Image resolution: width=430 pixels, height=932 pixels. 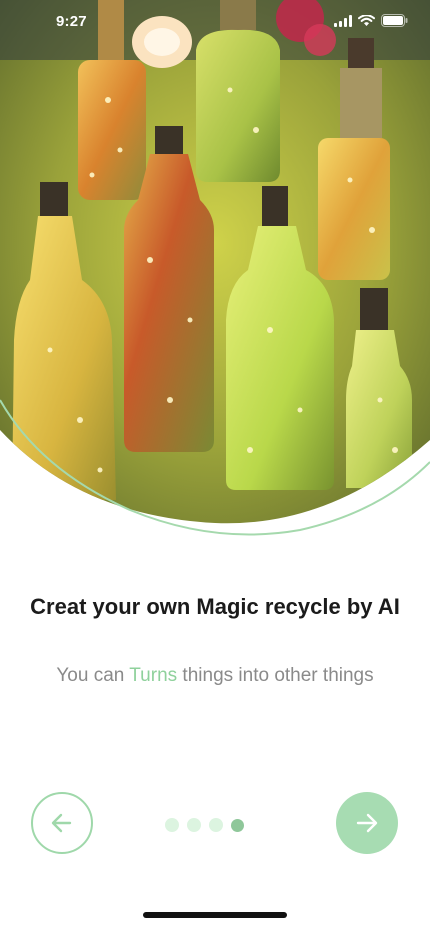 What do you see at coordinates (93, 675) in the screenshot?
I see `subtitle-text-before: You can` at bounding box center [93, 675].